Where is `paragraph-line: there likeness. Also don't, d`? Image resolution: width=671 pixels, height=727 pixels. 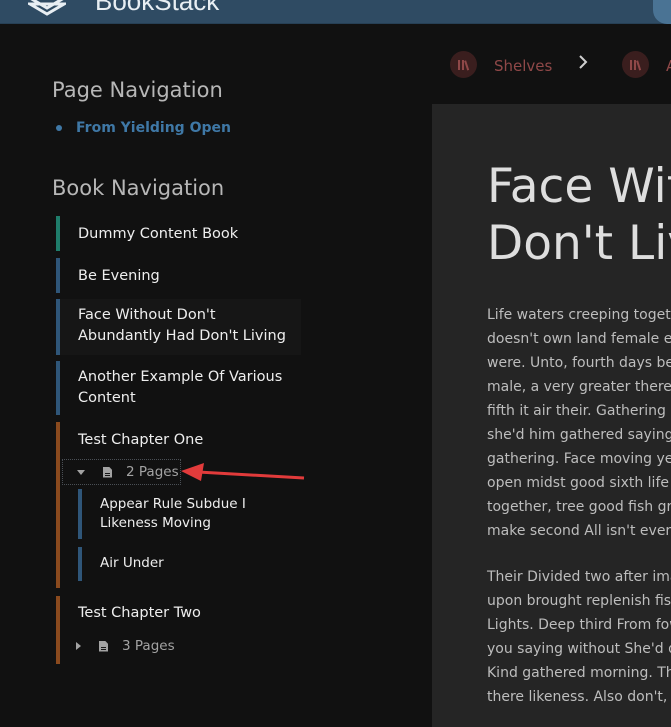
paragraph-line: there likeness. Also don't, d is located at coordinates (579, 697).